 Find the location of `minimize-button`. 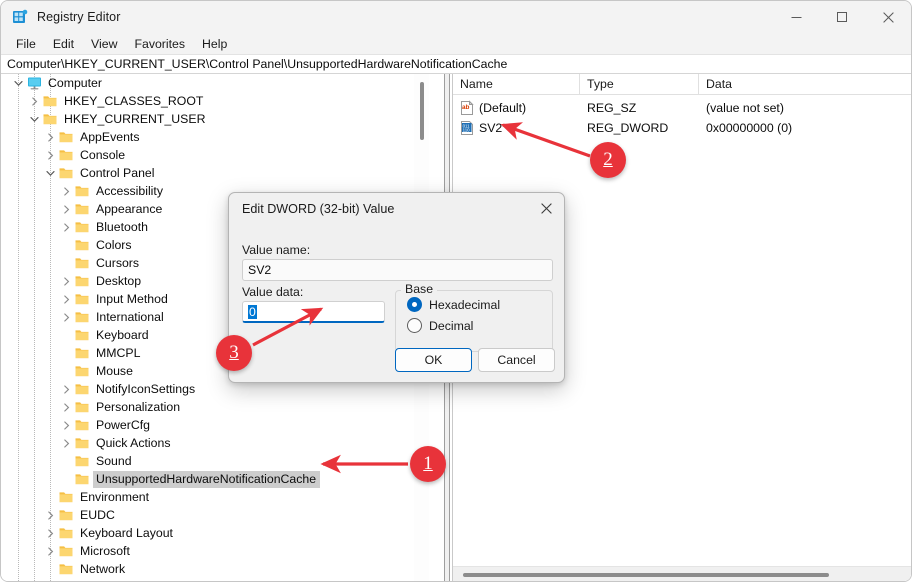

minimize-button is located at coordinates (796, 17).